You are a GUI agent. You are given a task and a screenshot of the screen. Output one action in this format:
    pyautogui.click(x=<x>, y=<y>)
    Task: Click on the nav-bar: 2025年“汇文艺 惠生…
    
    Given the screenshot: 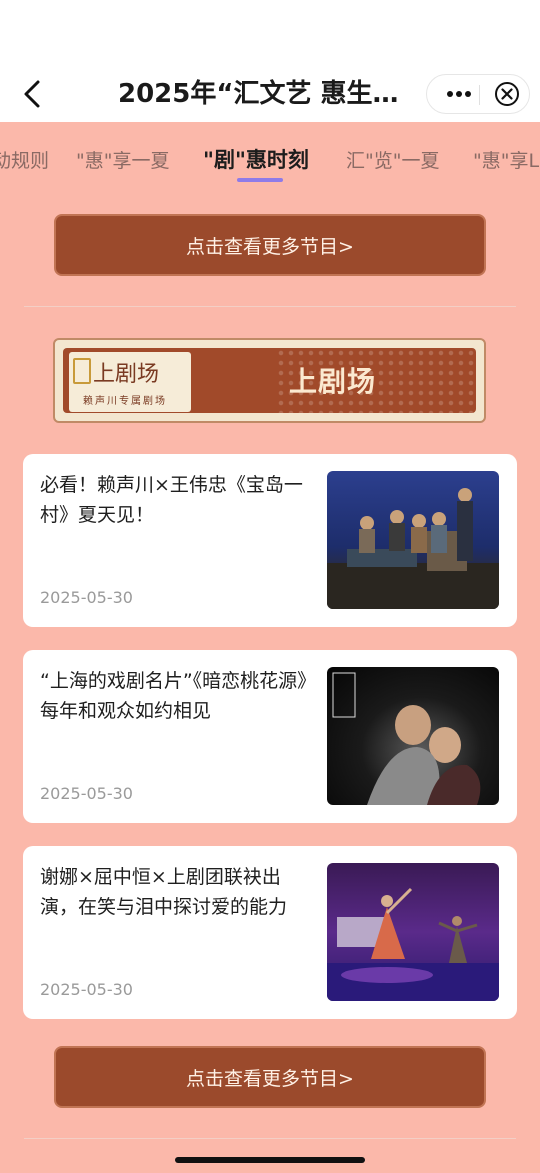 What is the action you would take?
    pyautogui.click(x=270, y=94)
    